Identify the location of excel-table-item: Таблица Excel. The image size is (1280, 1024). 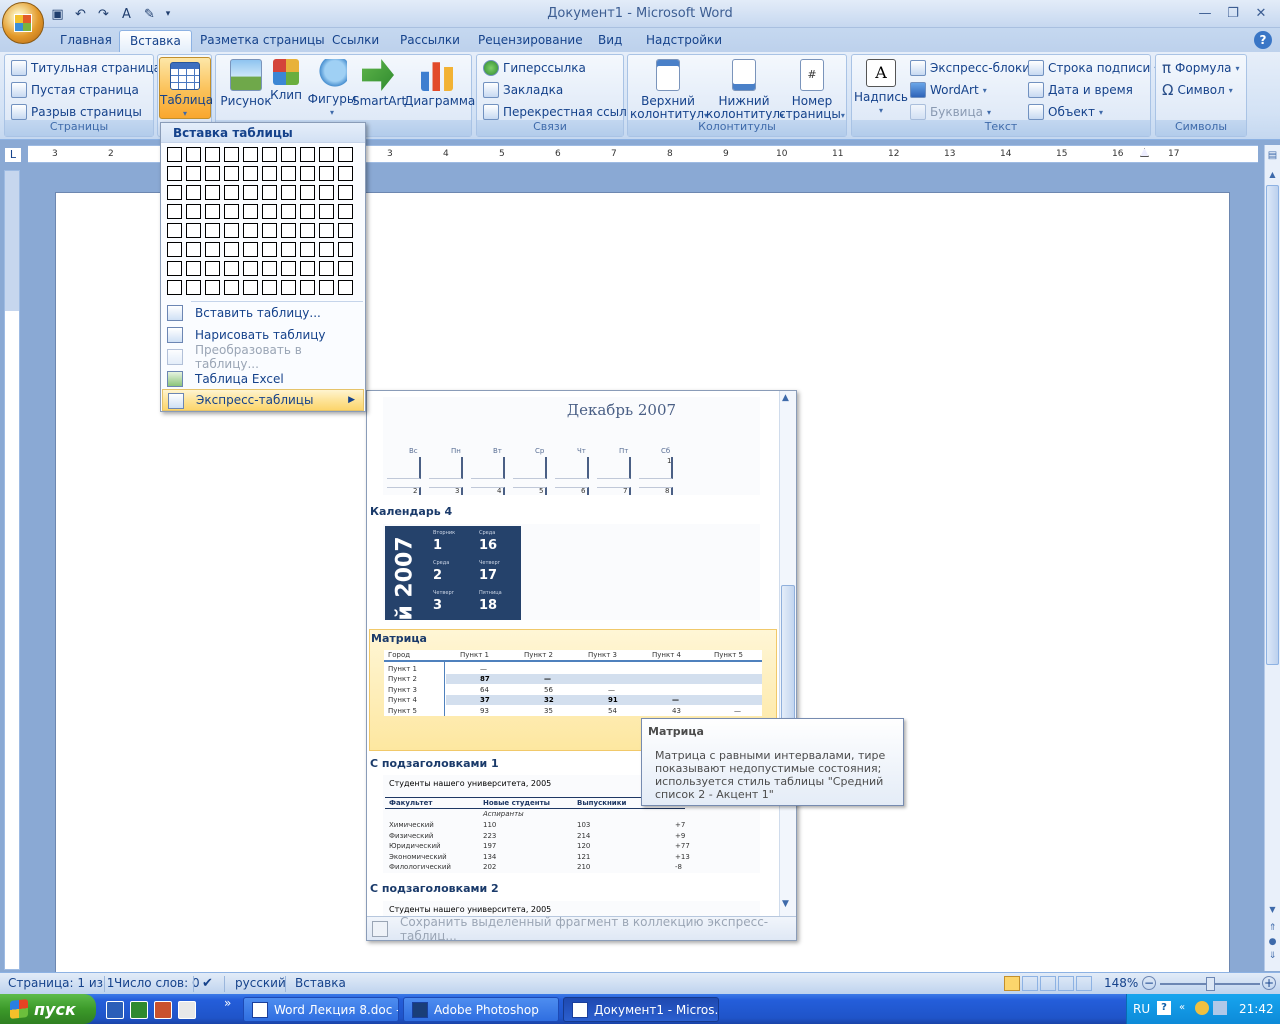
(263, 379).